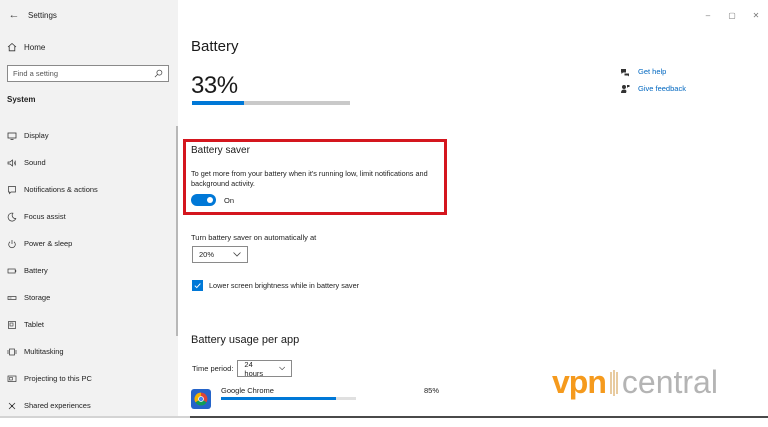  I want to click on watermark-brand-part1: vpn, so click(579, 382).